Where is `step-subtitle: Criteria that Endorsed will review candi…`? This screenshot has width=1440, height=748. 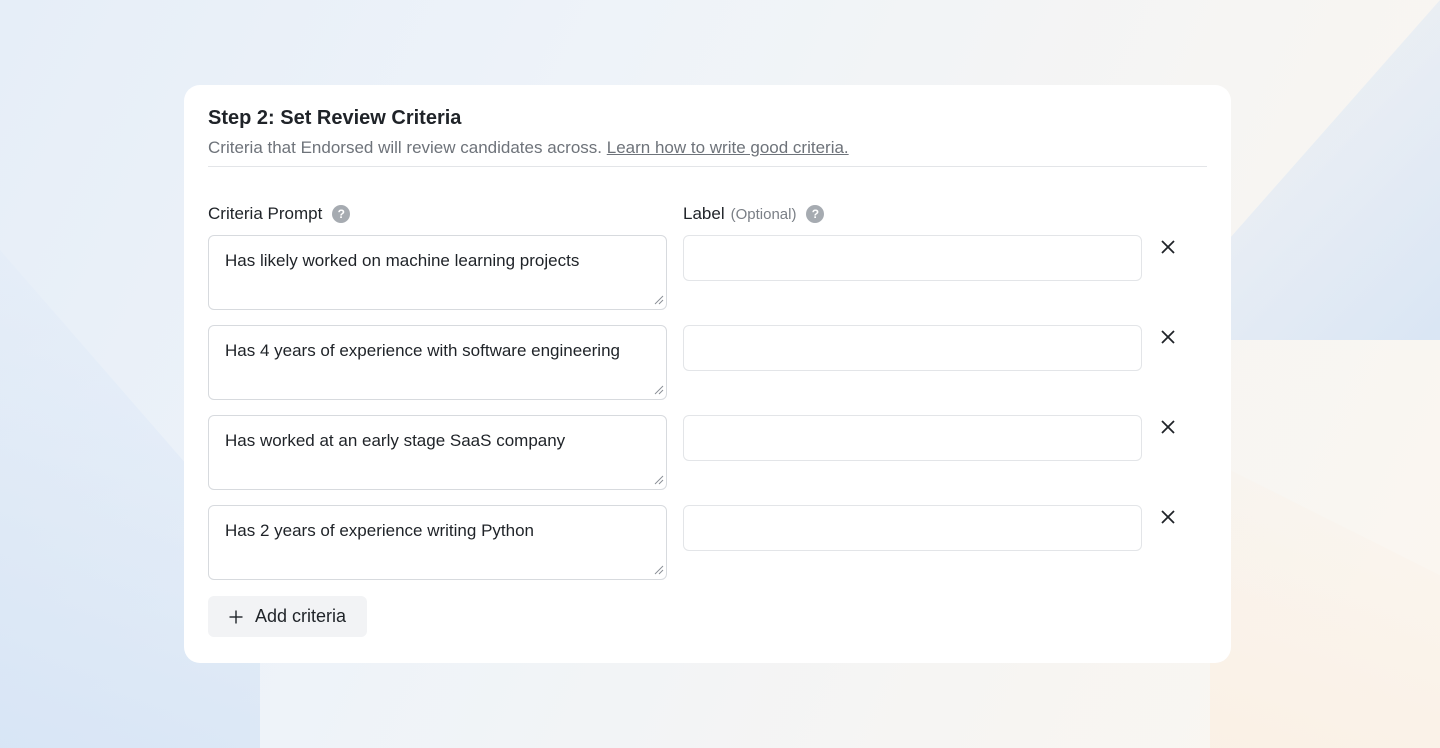
step-subtitle: Criteria that Endorsed will review candi… is located at coordinates (528, 148).